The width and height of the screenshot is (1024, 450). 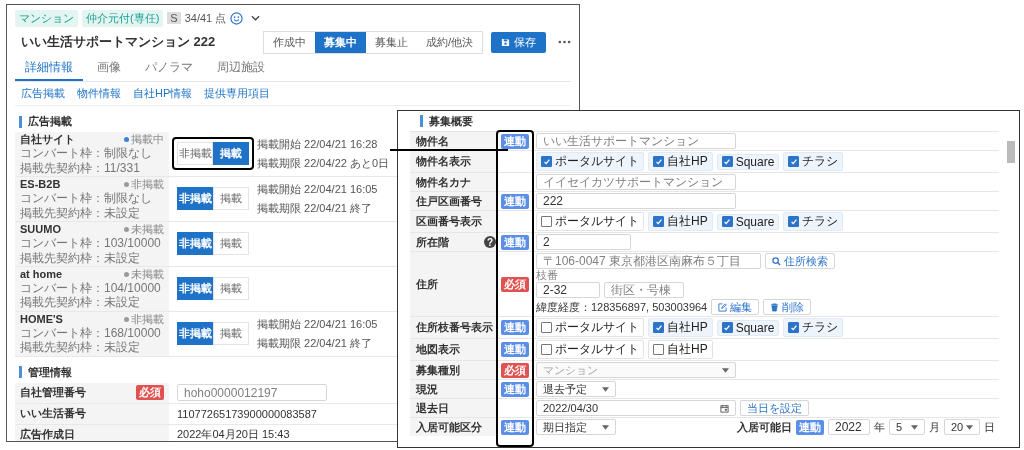 What do you see at coordinates (907, 427) in the screenshot?
I see `month-select: 5` at bounding box center [907, 427].